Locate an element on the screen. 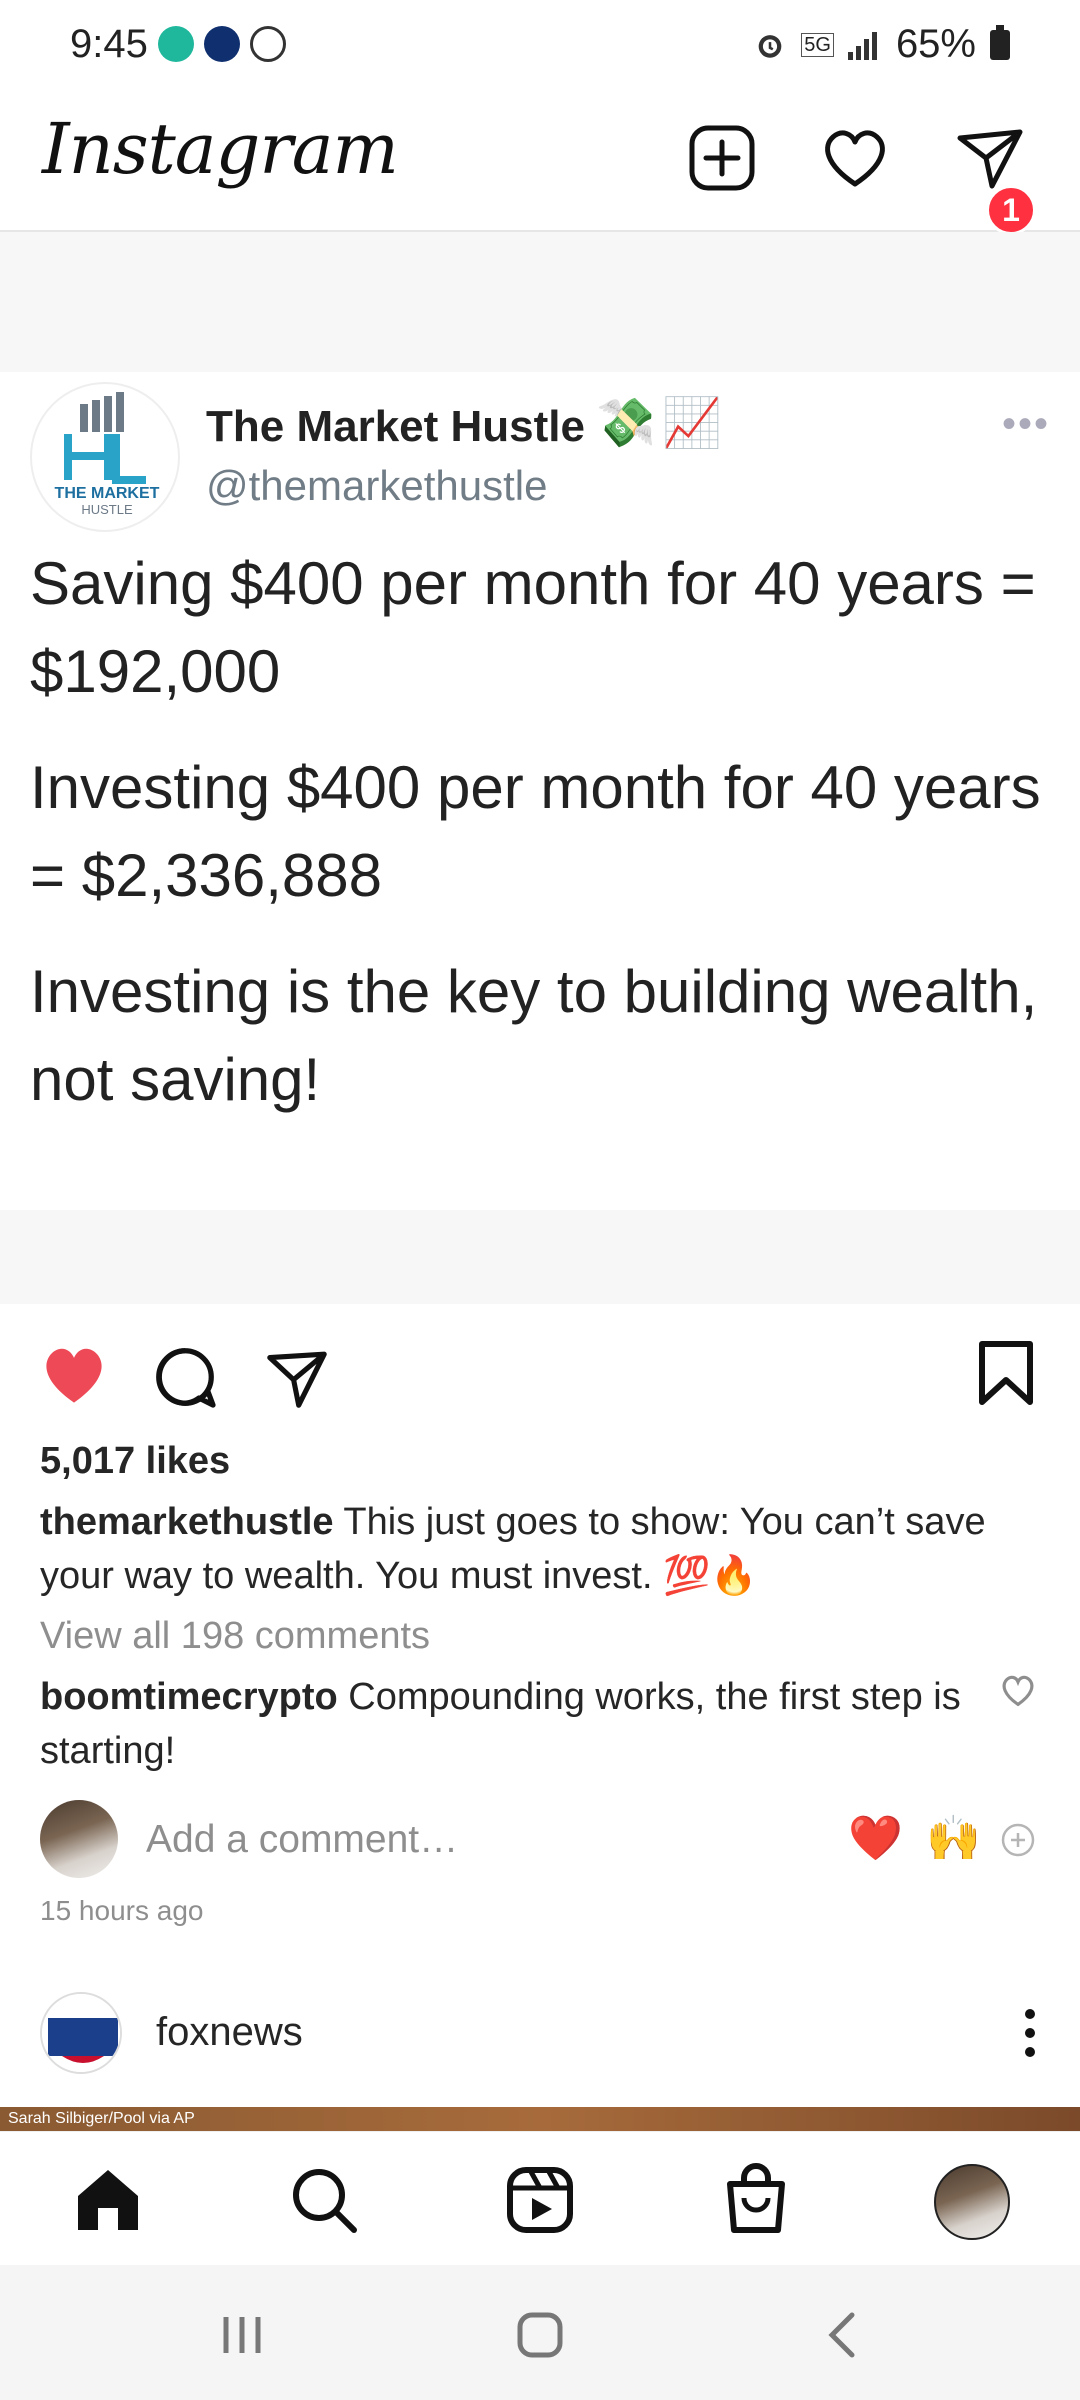 Image resolution: width=1080 pixels, height=2400 pixels. quick-reaction-raised-hands: 🙌 is located at coordinates (953, 1838).